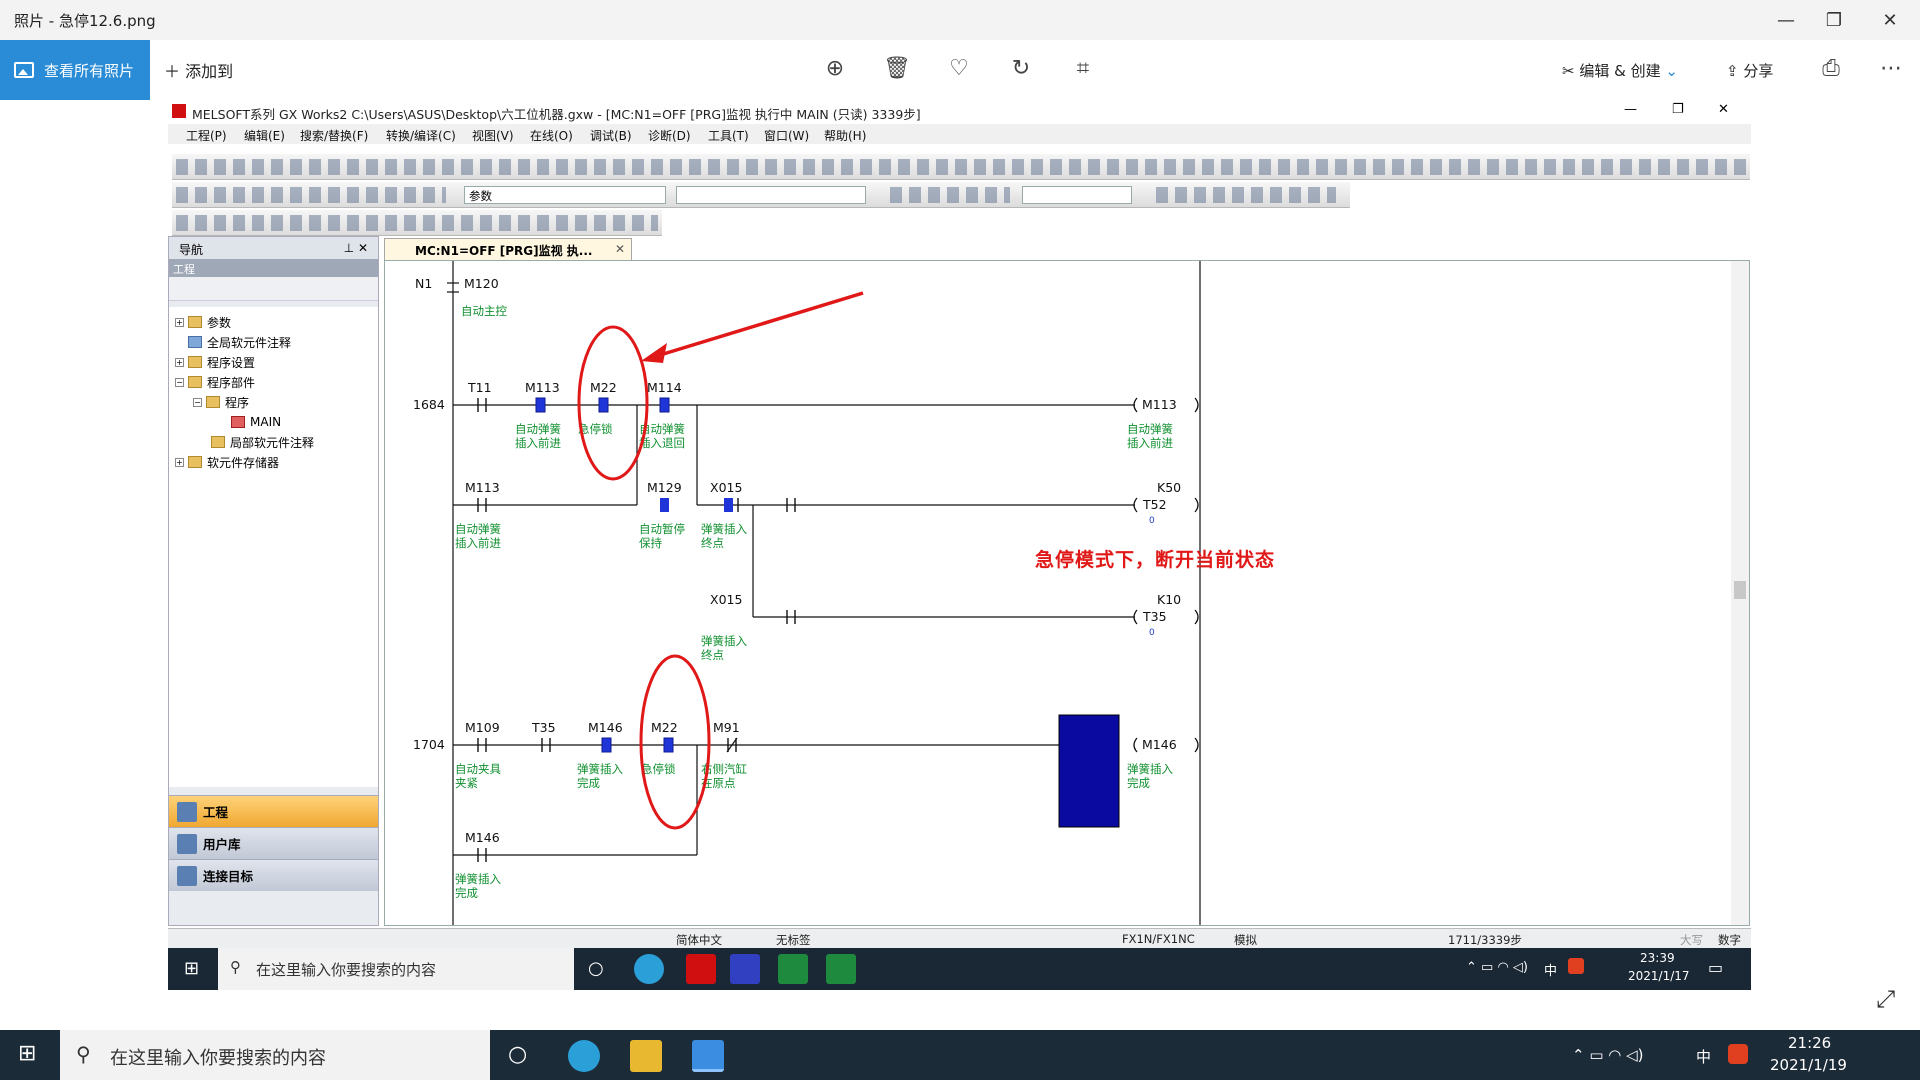 This screenshot has height=1080, width=1920. What do you see at coordinates (1159, 404) in the screenshot?
I see `coil-label: M113` at bounding box center [1159, 404].